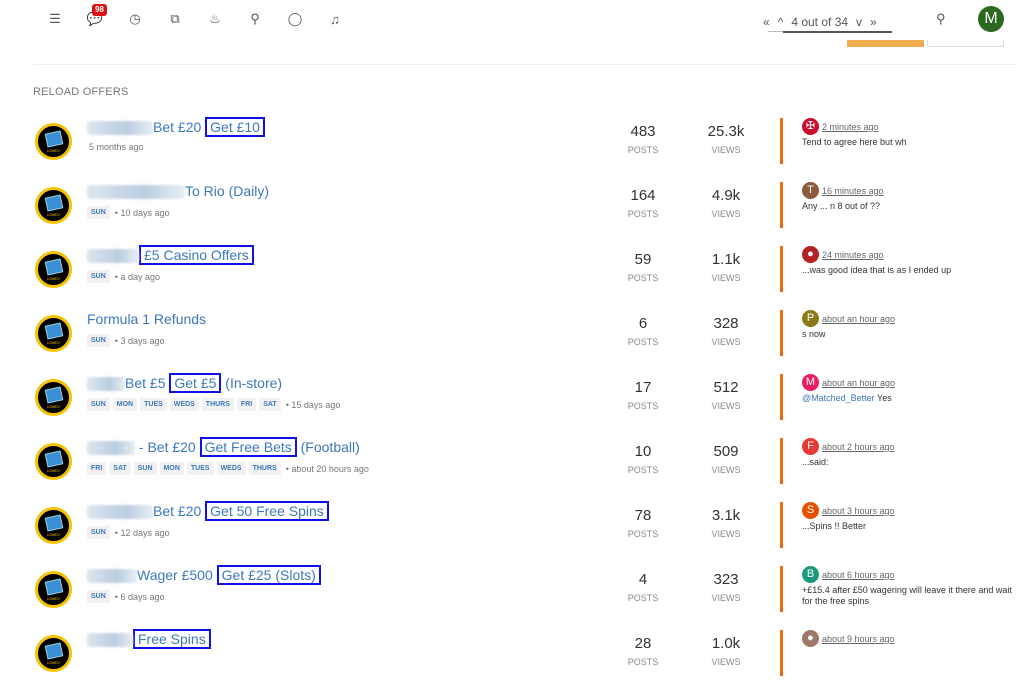 This screenshot has height=699, width=1024. What do you see at coordinates (184, 383) in the screenshot?
I see `topic-title: Bet £5 Get £5 (In-store)` at bounding box center [184, 383].